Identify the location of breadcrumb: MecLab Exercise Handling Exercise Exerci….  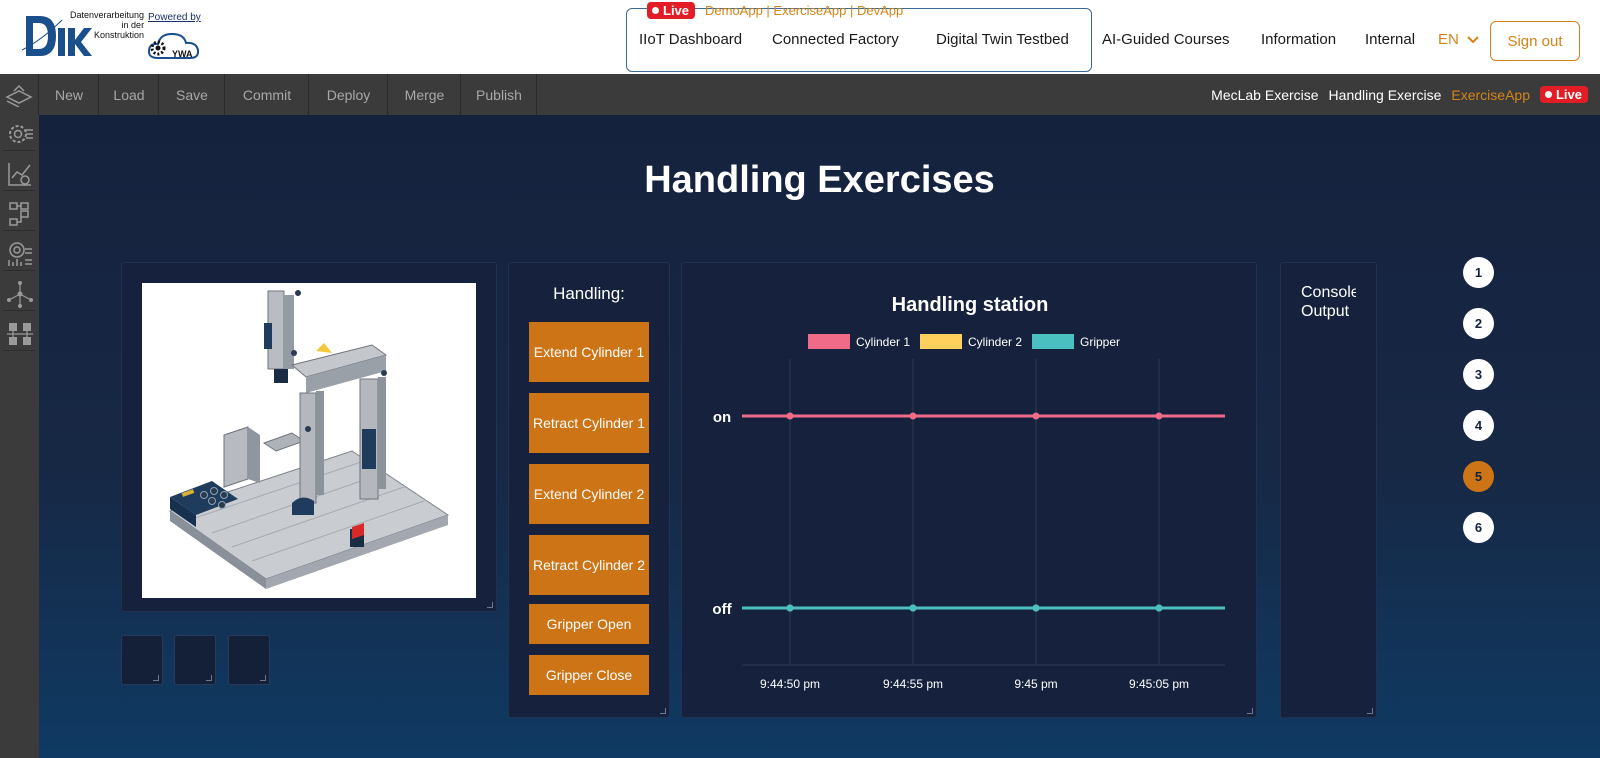
(1399, 94).